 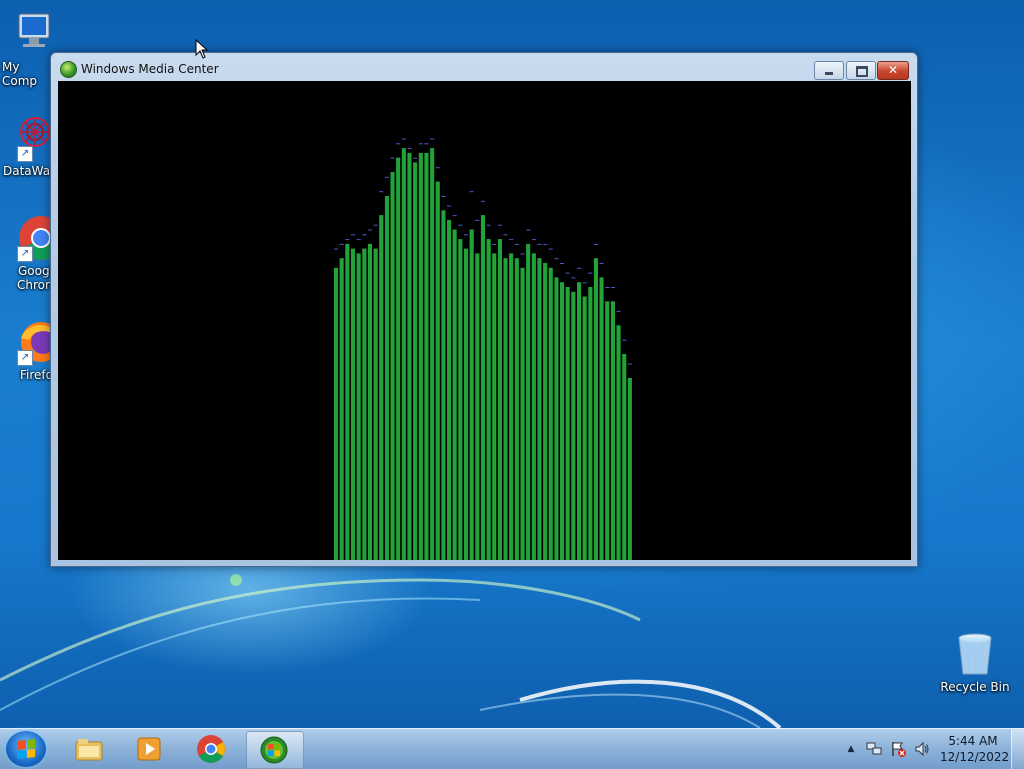 I want to click on desktop-icon-label: Firefo, so click(x=36, y=375).